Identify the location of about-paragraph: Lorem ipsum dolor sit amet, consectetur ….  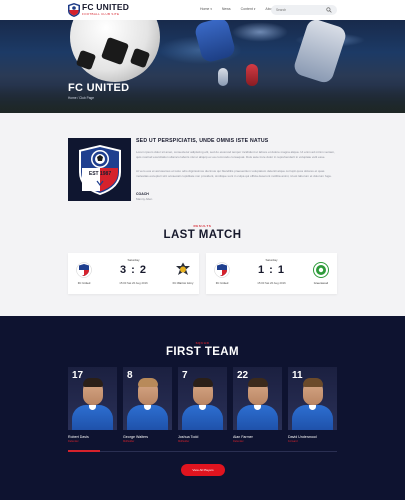
(235, 154).